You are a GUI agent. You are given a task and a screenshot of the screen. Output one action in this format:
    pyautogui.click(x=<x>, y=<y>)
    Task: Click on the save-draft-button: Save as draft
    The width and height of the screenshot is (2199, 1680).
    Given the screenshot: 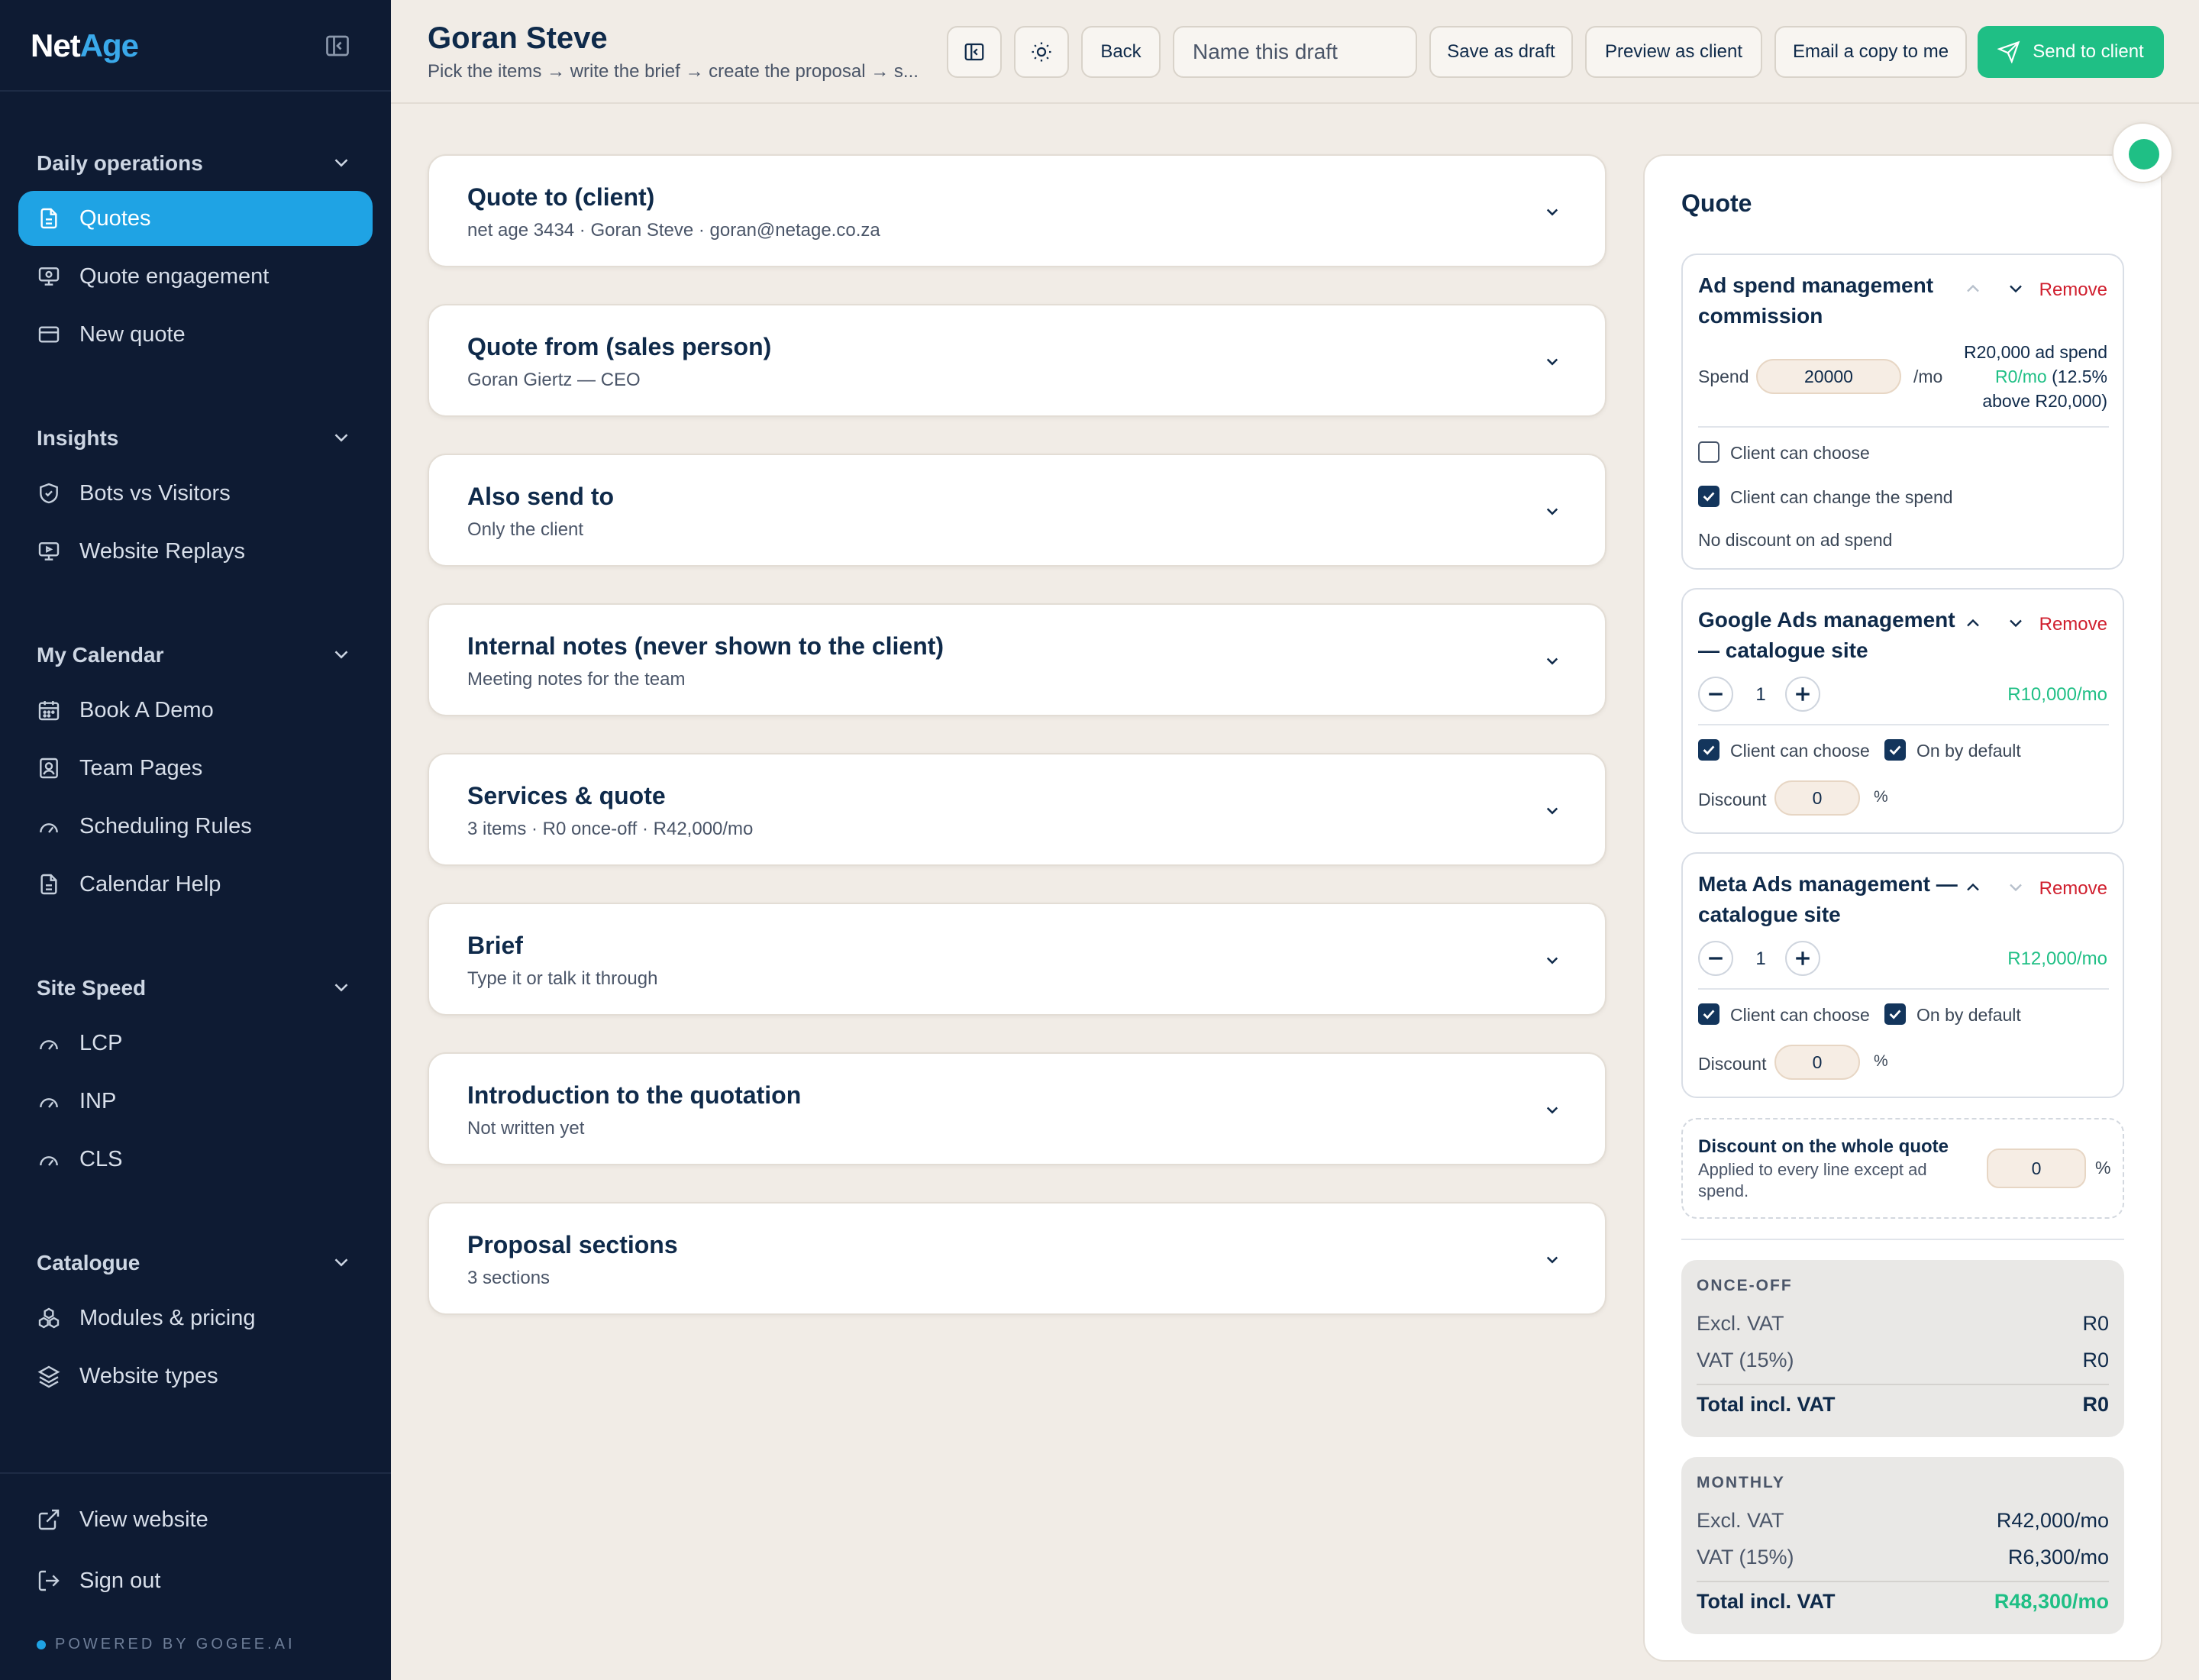 What is the action you would take?
    pyautogui.click(x=1501, y=52)
    